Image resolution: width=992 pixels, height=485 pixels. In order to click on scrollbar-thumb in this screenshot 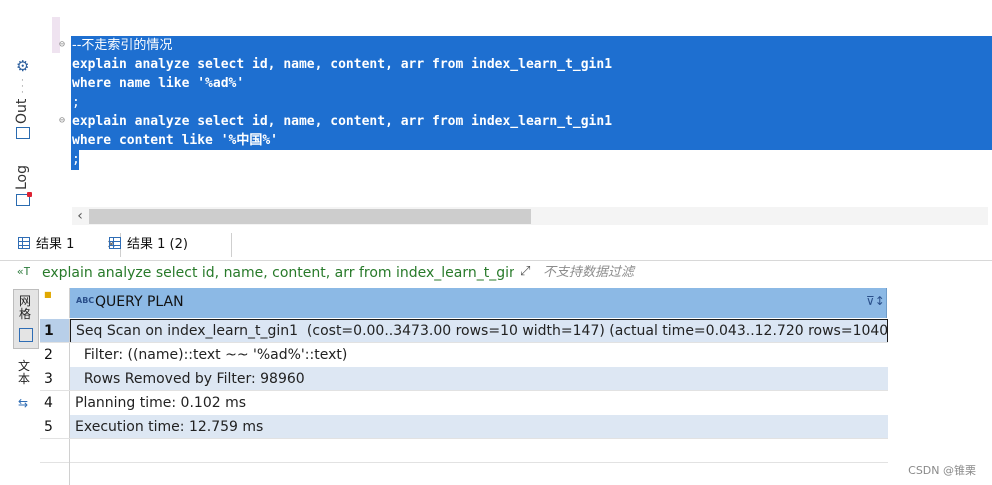, I will do `click(310, 216)`.